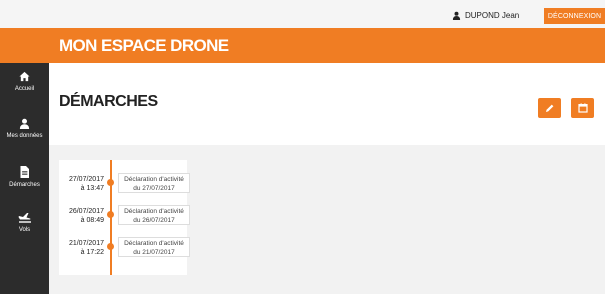 Image resolution: width=605 pixels, height=294 pixels. I want to click on sidebar-item-accueil: Accueil, so click(24, 81).